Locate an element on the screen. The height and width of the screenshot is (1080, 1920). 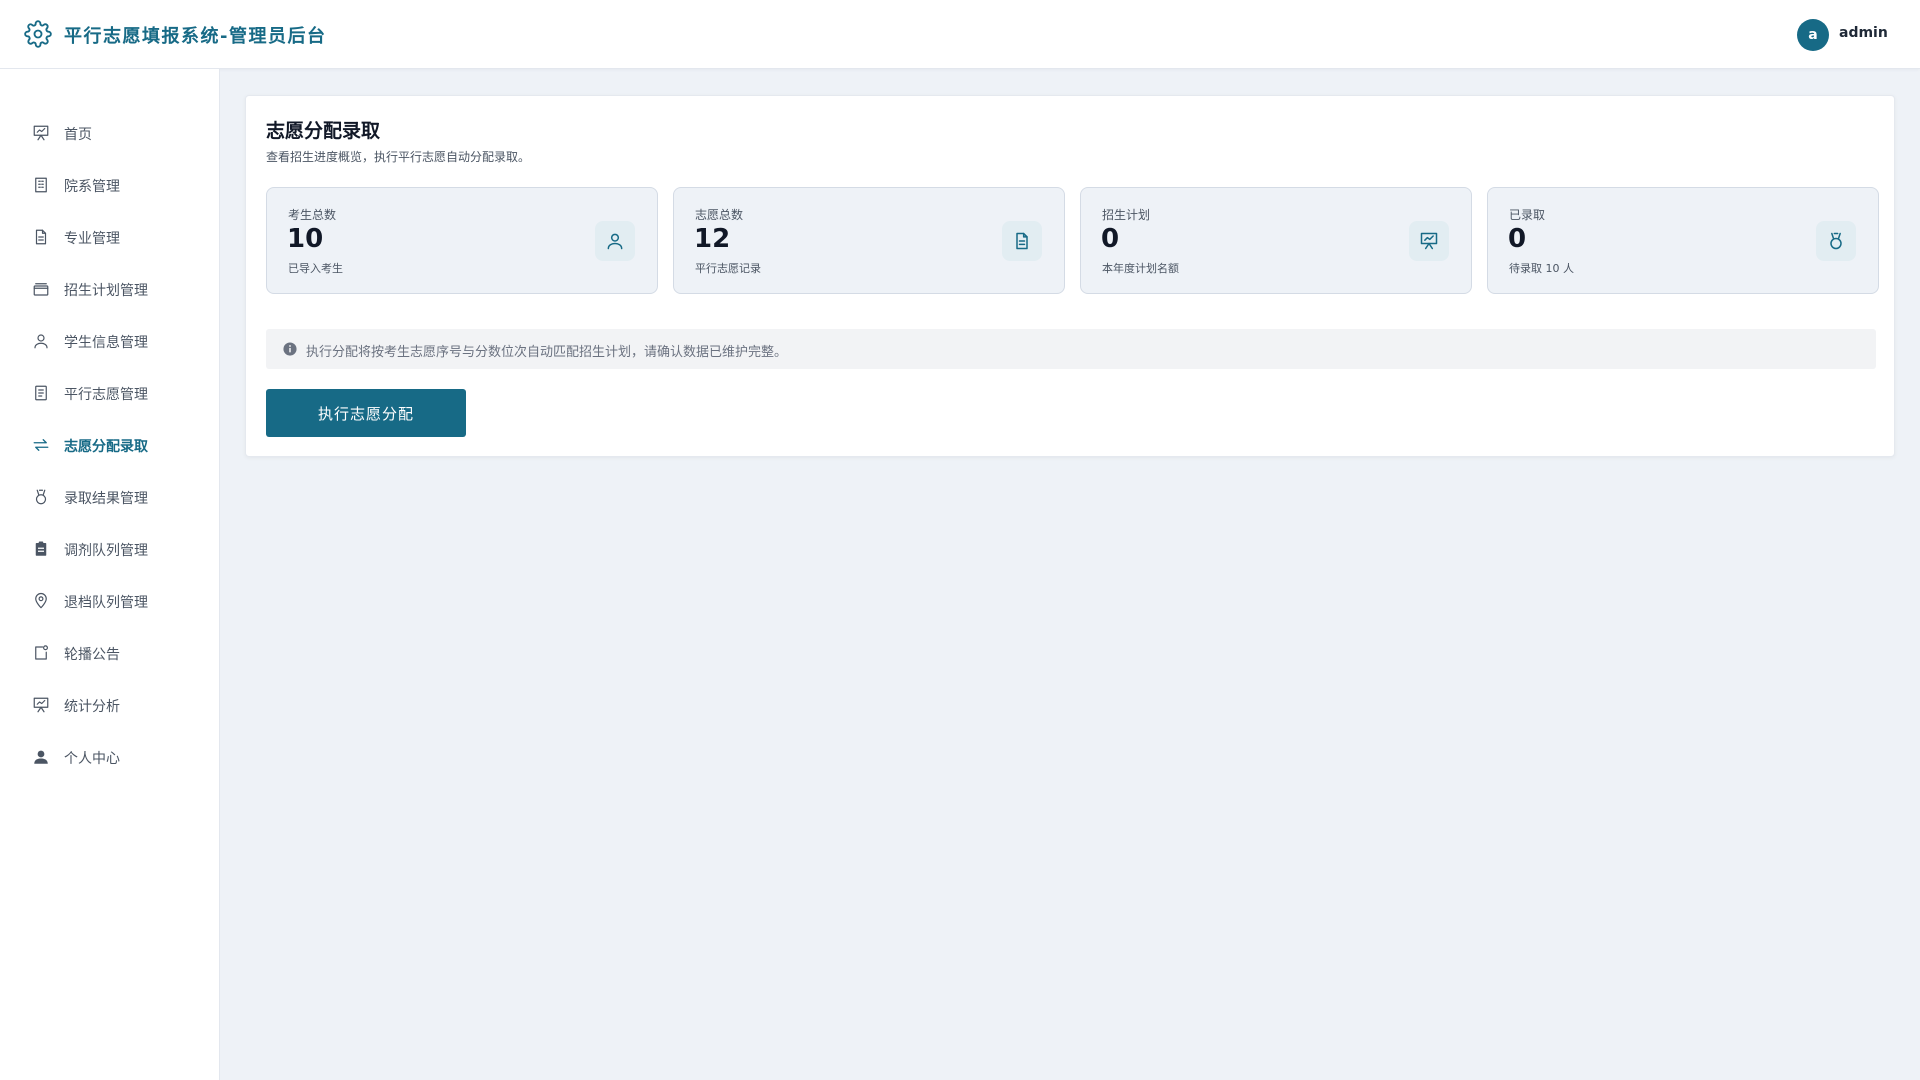
sidebar-item-announcements: 轮播公告 is located at coordinates (109, 653).